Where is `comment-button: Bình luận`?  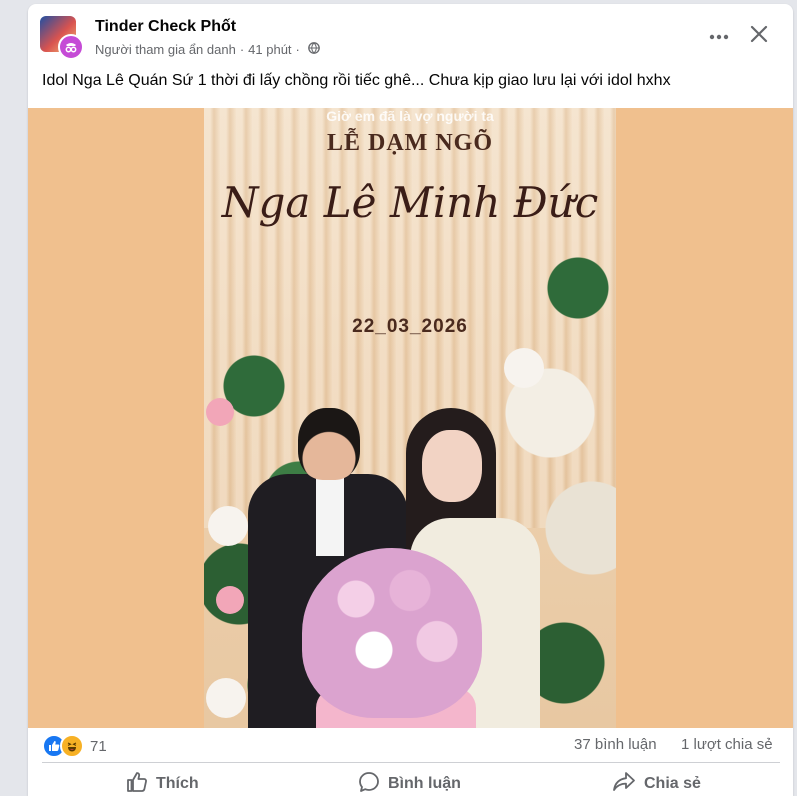
comment-button: Bình luận is located at coordinates (409, 782).